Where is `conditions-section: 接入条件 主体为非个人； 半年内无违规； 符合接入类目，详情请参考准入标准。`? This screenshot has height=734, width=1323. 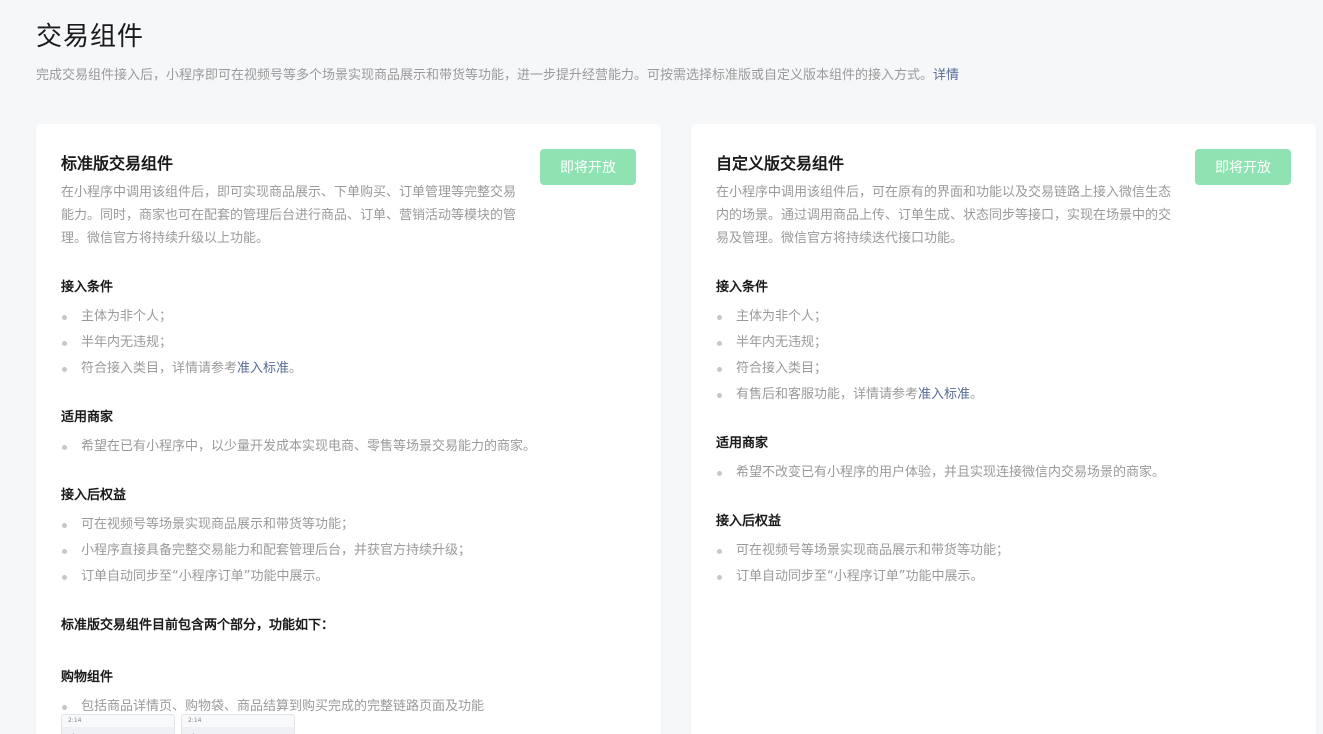 conditions-section: 接入条件 主体为非个人； 半年内无违规； 符合接入类目，详情请参考准入标准。 is located at coordinates (351, 330).